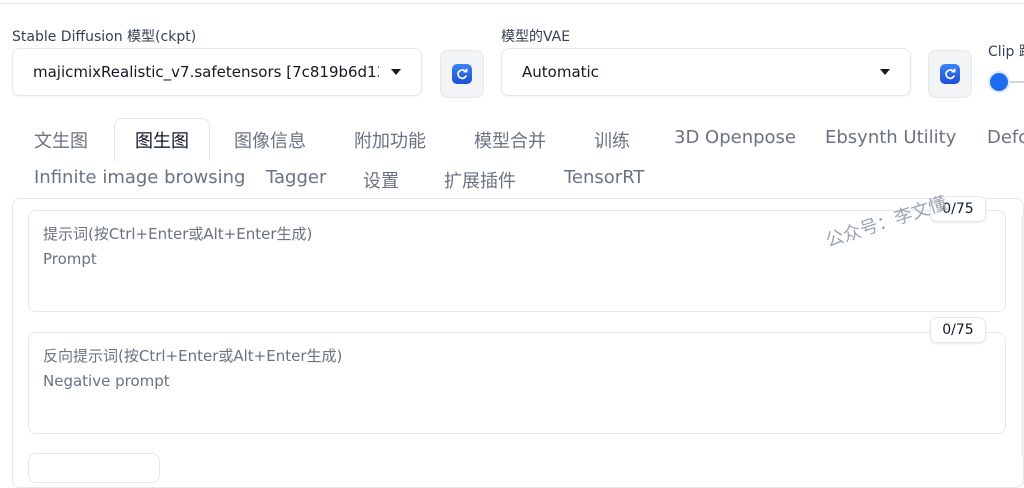 The width and height of the screenshot is (1024, 488). Describe the element at coordinates (512, 2) in the screenshot. I see `top-divider` at that location.